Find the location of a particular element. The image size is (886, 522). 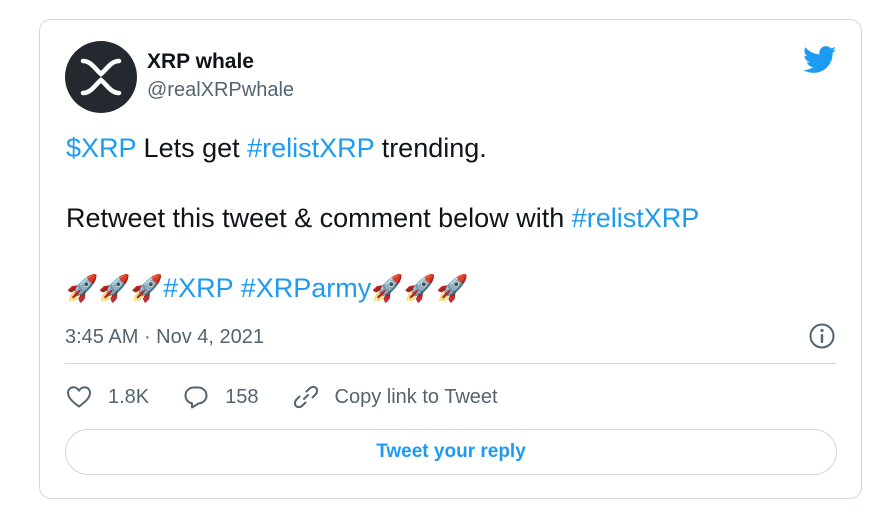

tweet-line-3: 🚀🚀🚀#XRP #XRParmy🚀🚀🚀 is located at coordinates (456, 288).